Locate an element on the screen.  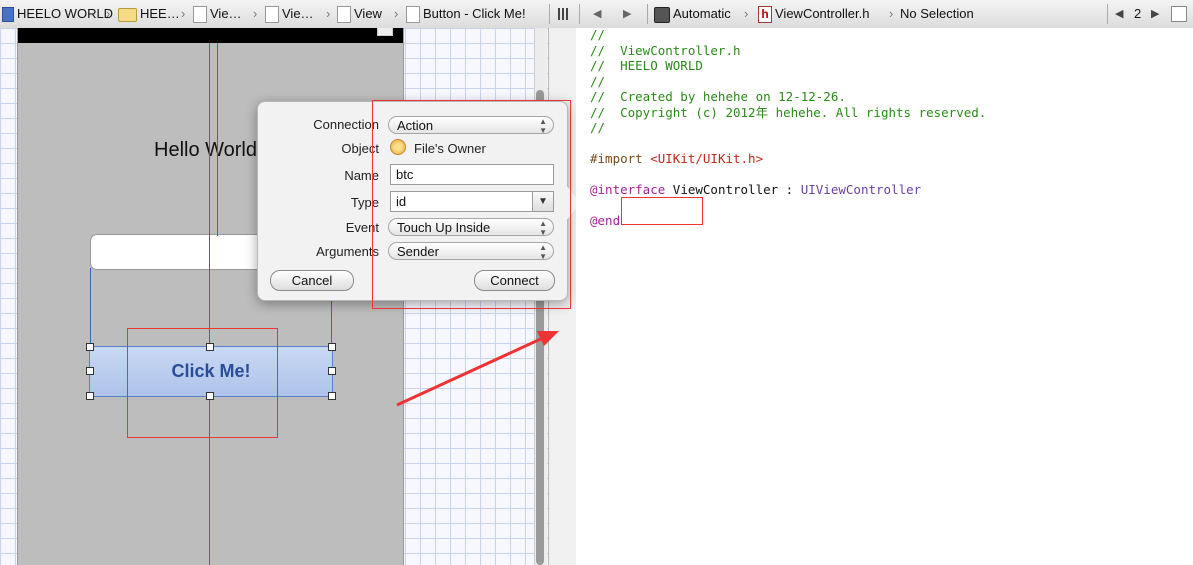
status-bar is located at coordinates (210, 35).